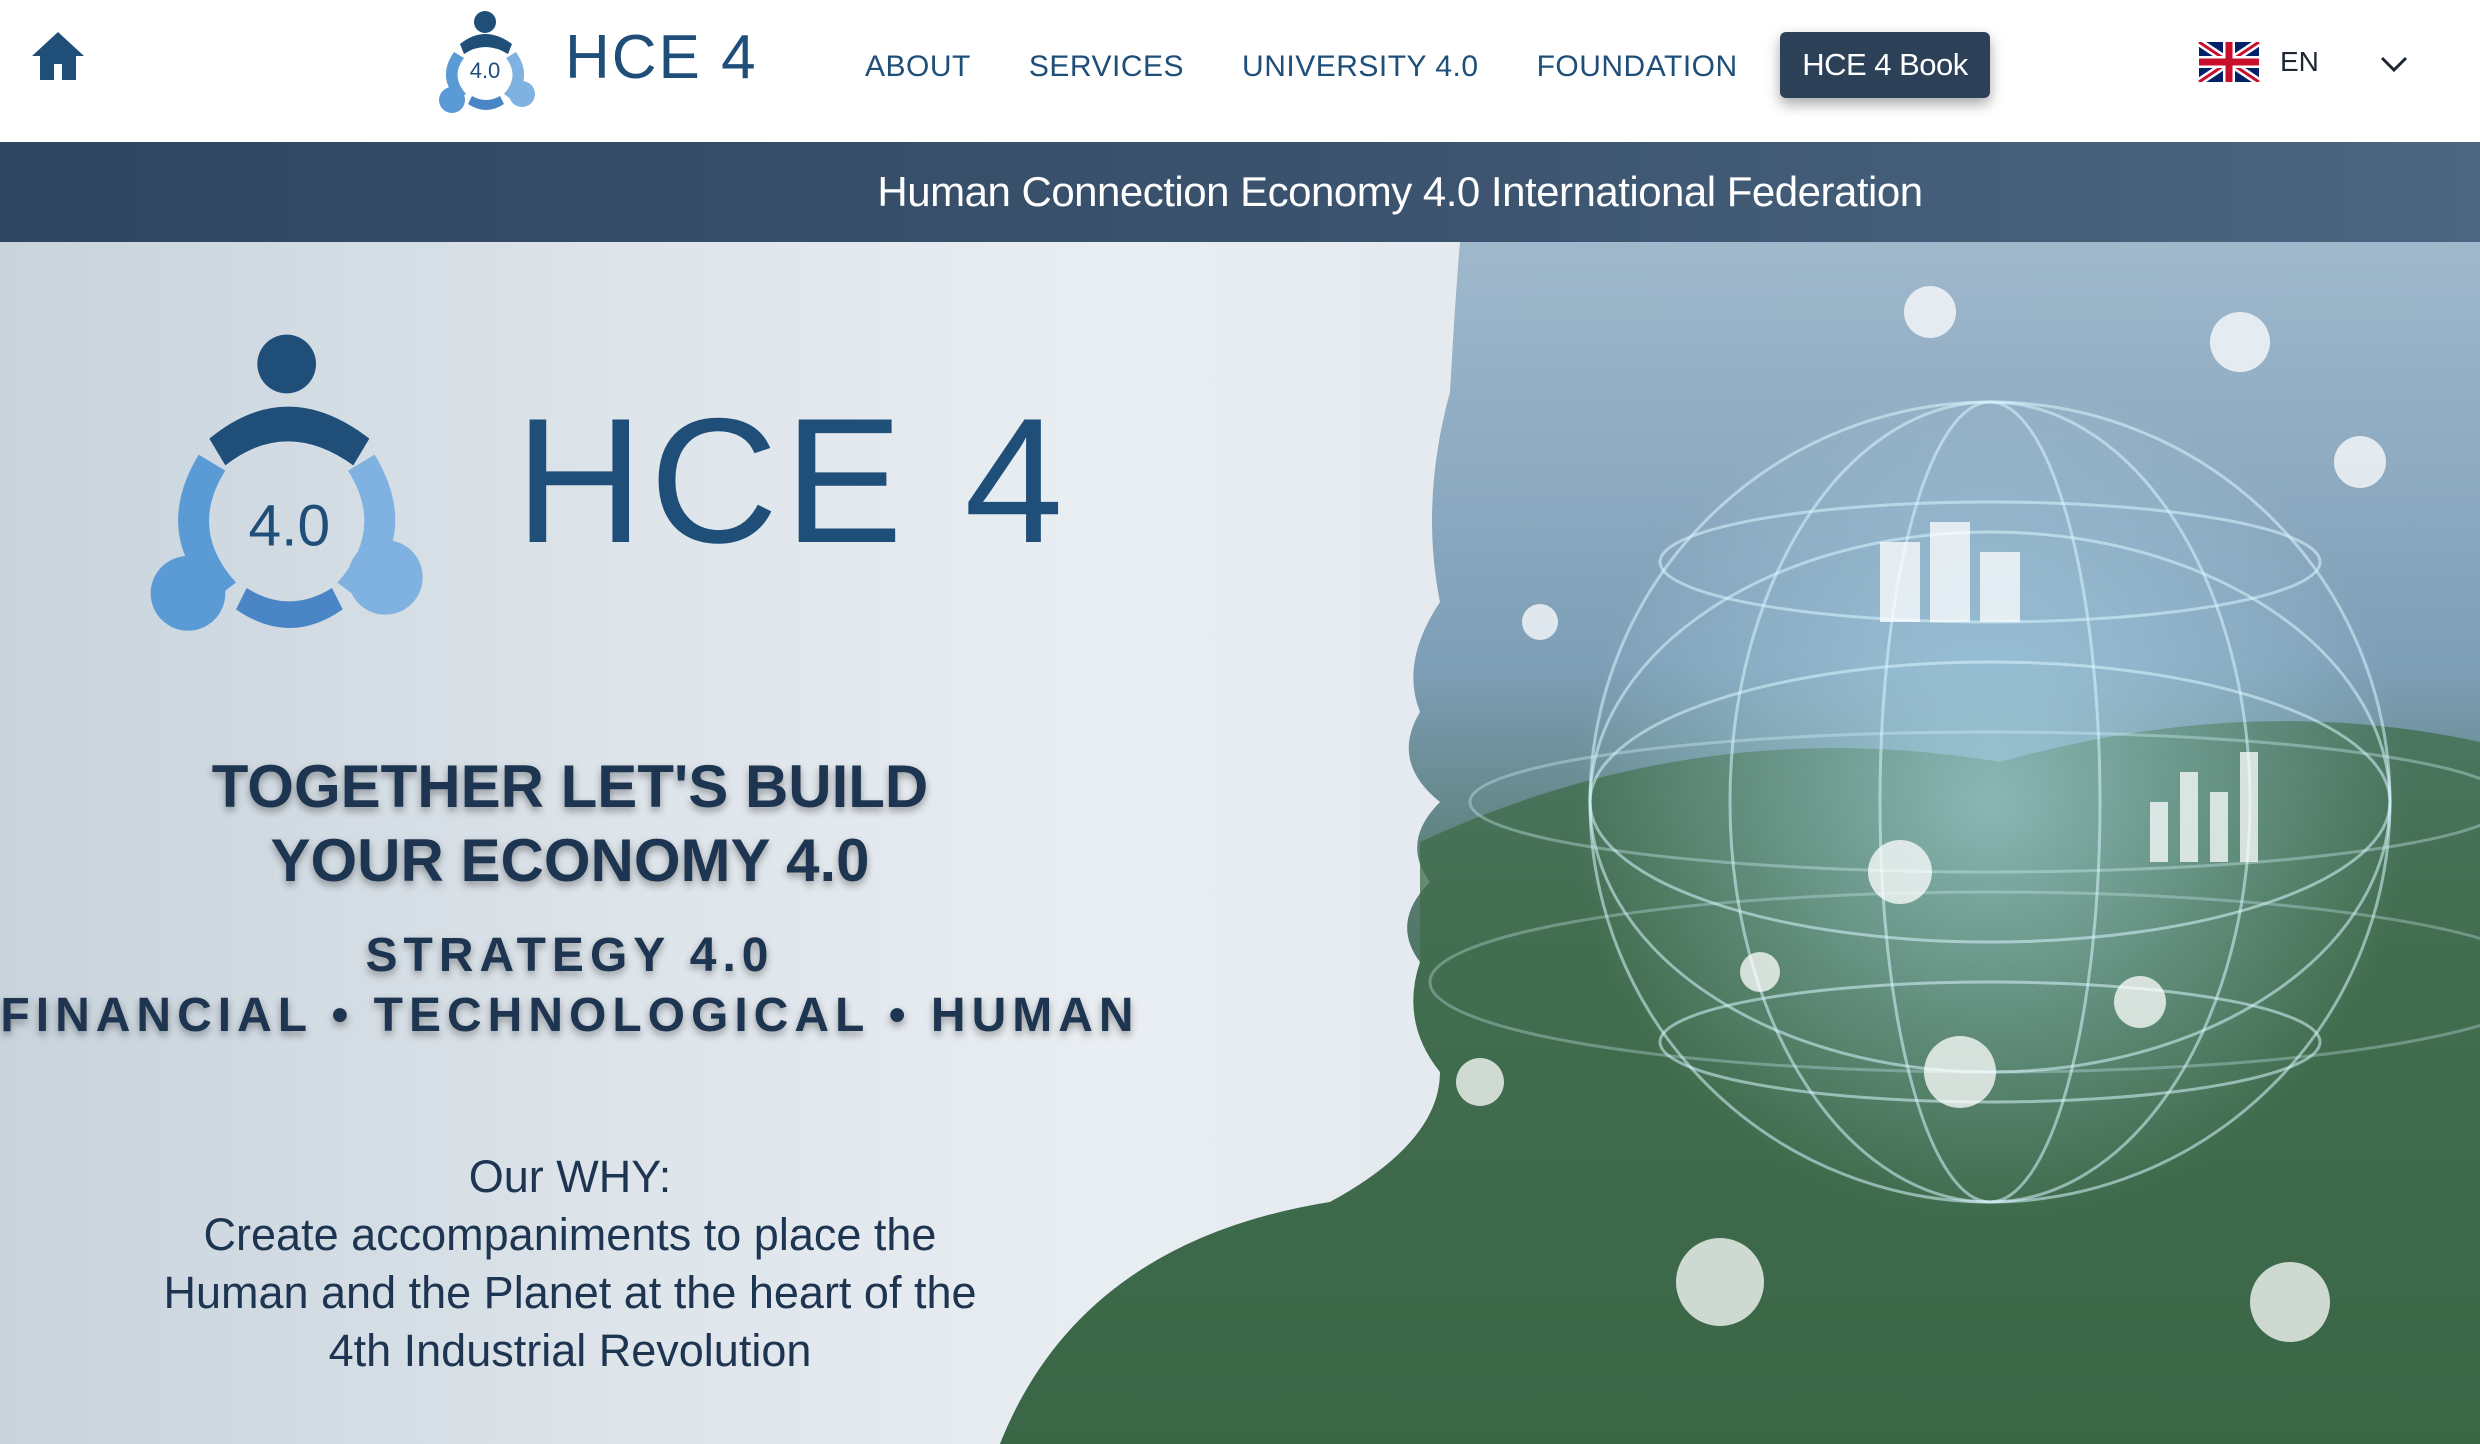 Image resolution: width=2480 pixels, height=1444 pixels. What do you see at coordinates (570, 1350) in the screenshot?
I see `why-line: 4th Industrial Revolution` at bounding box center [570, 1350].